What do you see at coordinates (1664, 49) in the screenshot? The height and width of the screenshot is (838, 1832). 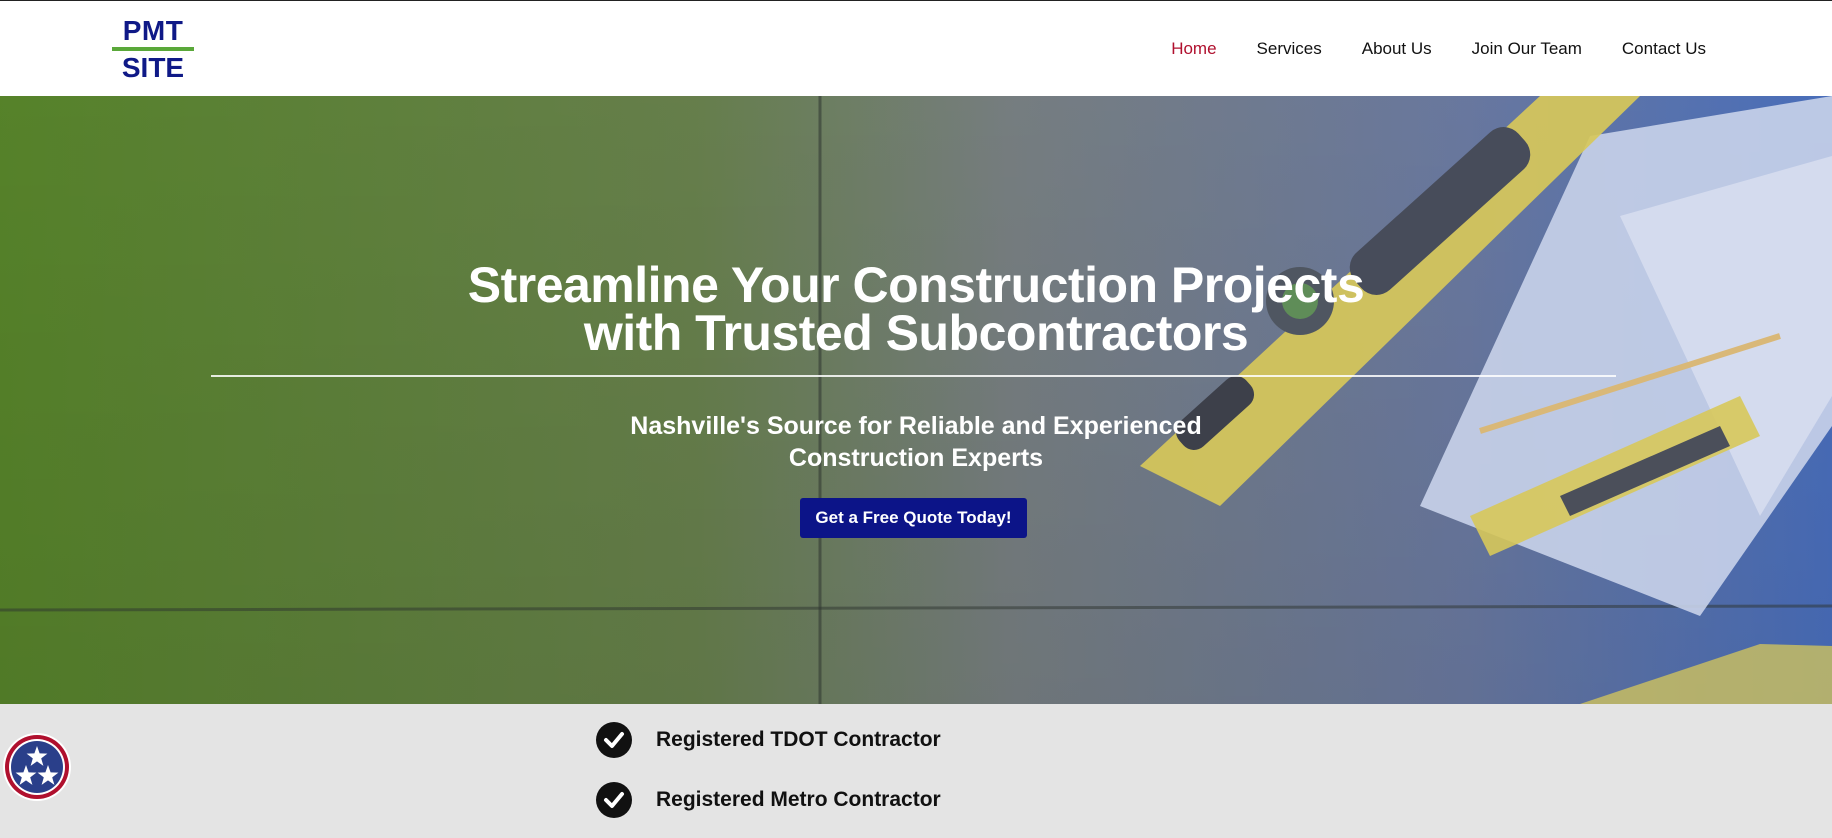 I see `nav-contact-us: Contact Us` at bounding box center [1664, 49].